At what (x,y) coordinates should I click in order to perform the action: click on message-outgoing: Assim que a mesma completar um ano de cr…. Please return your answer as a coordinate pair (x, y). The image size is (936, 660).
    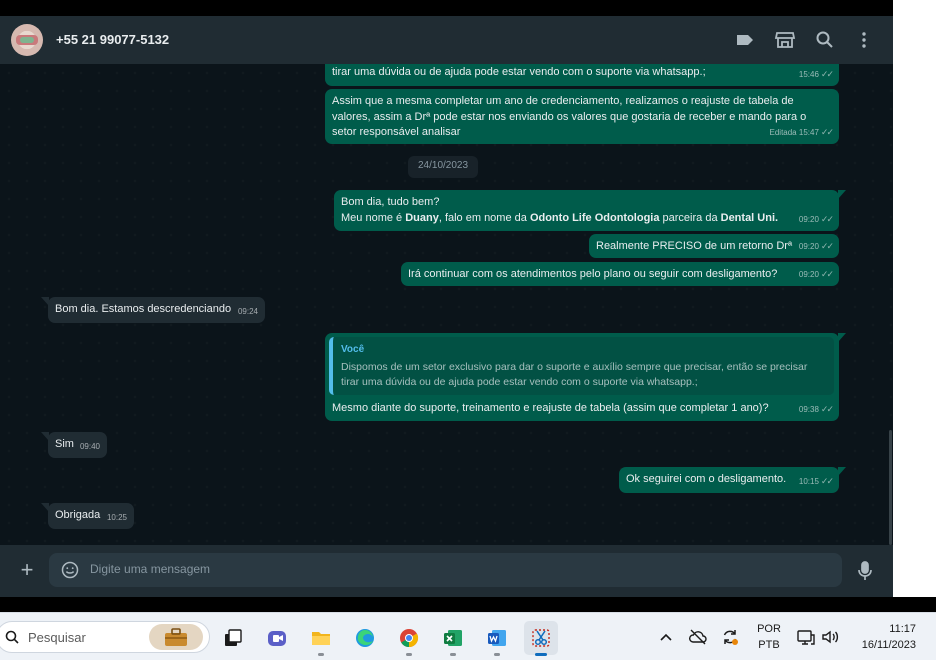
    Looking at the image, I should click on (582, 116).